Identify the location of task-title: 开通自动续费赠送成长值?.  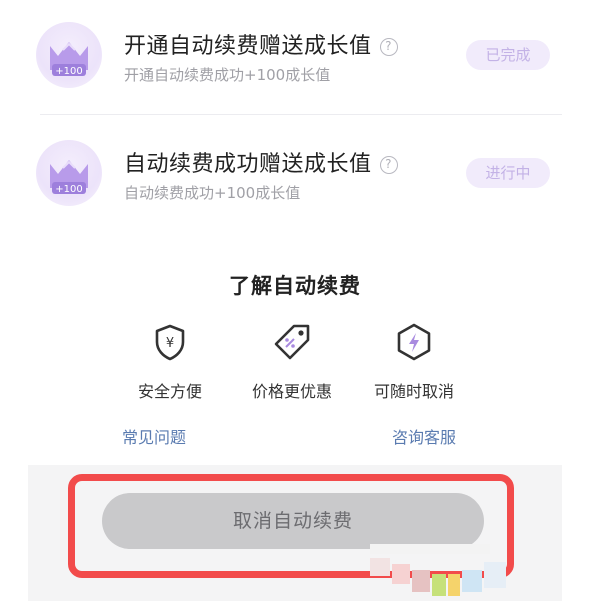
(261, 44).